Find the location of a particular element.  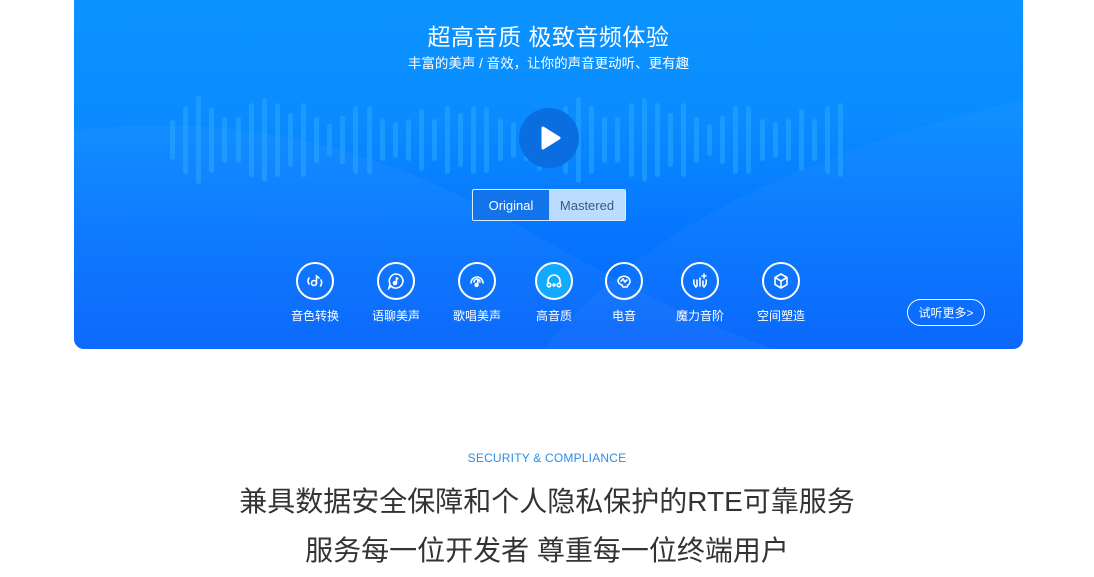

singing-voice-icon is located at coordinates (477, 282).